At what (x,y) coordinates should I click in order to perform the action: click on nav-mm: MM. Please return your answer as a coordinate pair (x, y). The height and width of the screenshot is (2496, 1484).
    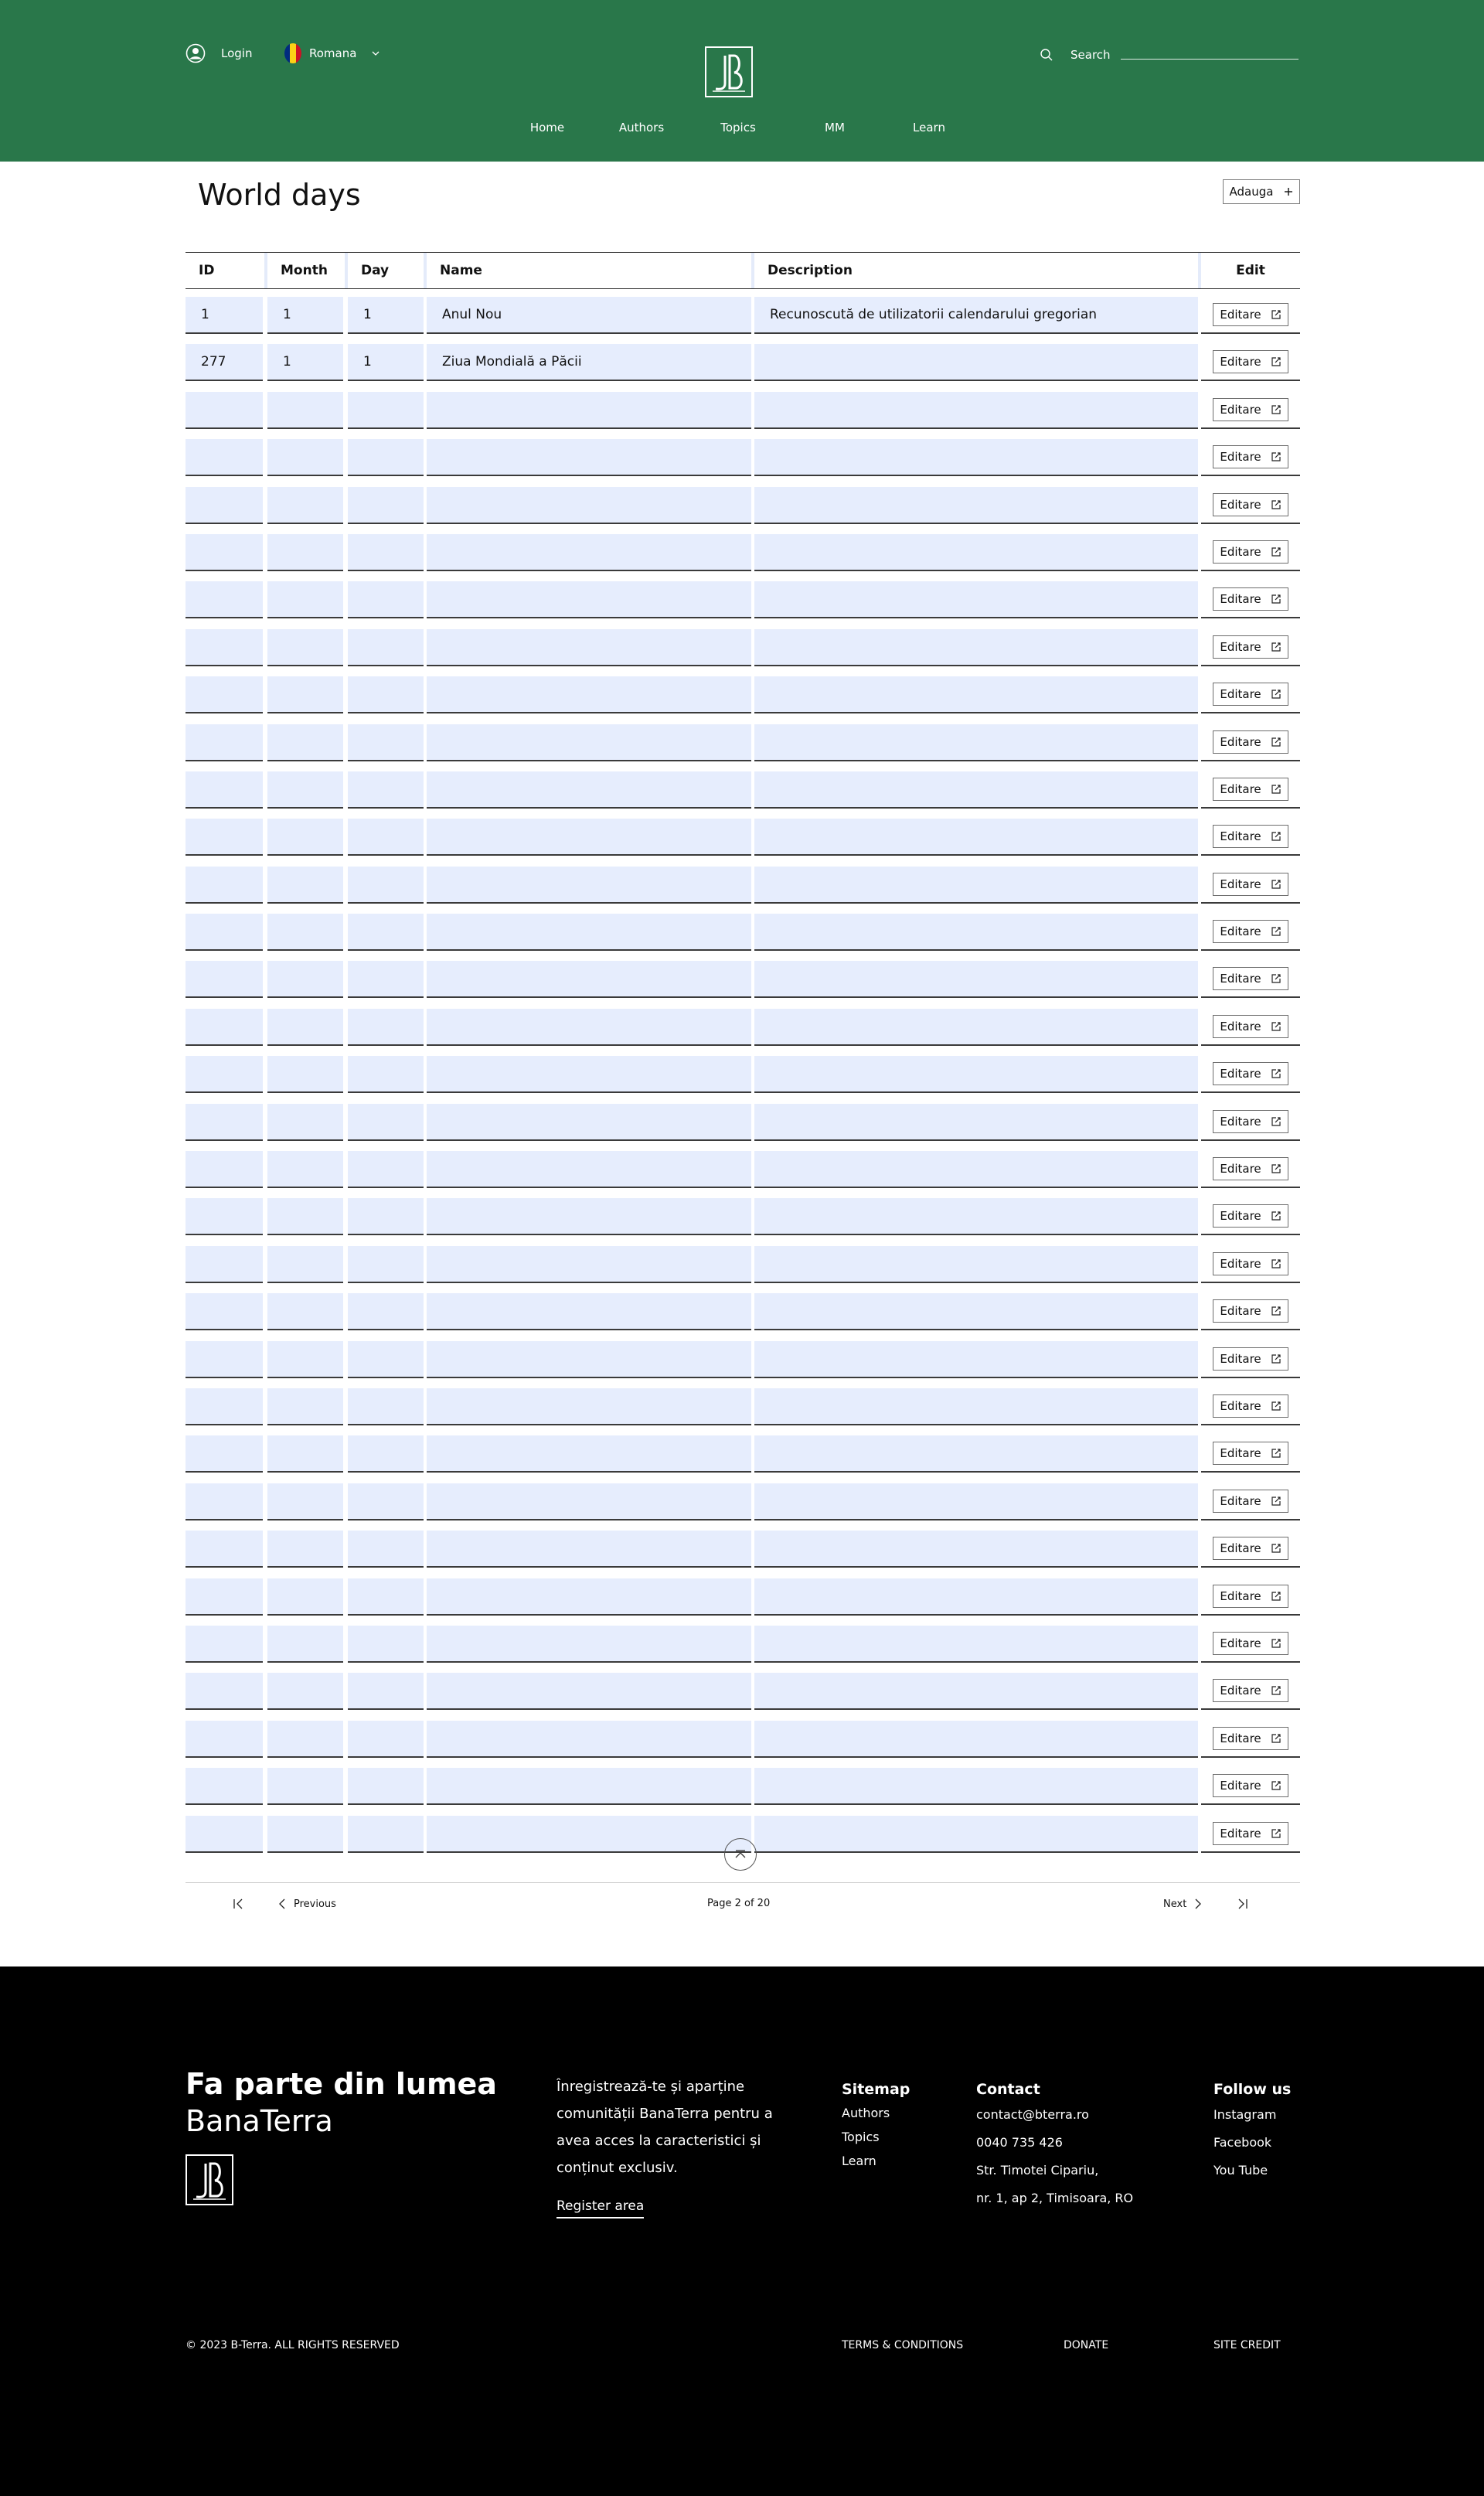
    Looking at the image, I should click on (835, 128).